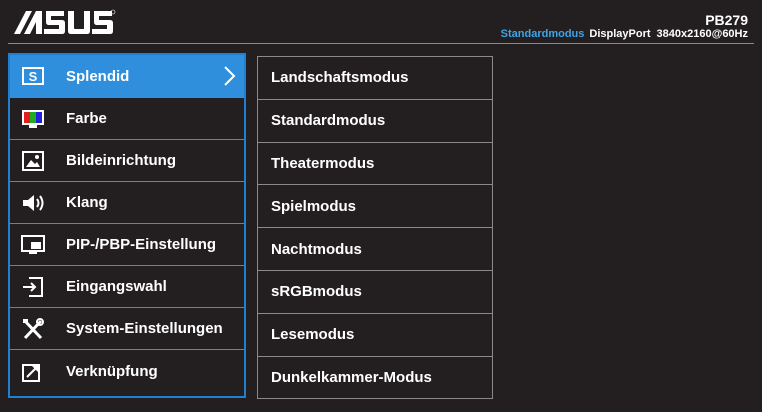 Image resolution: width=762 pixels, height=412 pixels. I want to click on header-divider, so click(381, 43).